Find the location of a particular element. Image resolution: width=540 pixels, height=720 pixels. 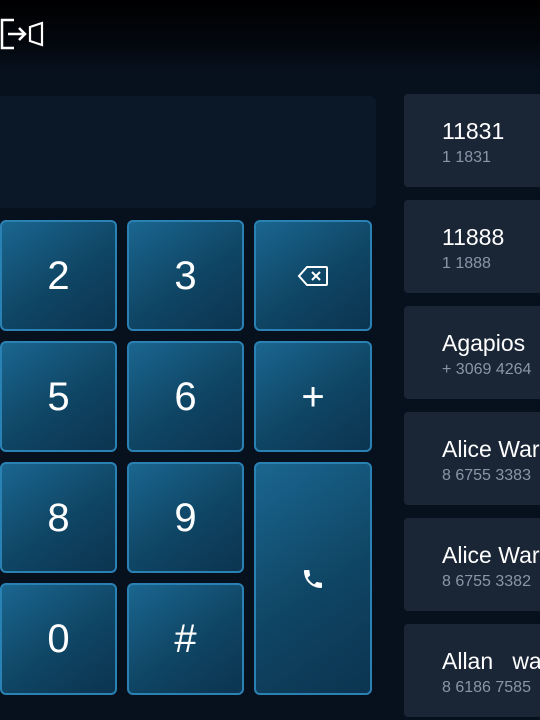

contact-item: Alice War 8 6755 3382 is located at coordinates (472, 564).